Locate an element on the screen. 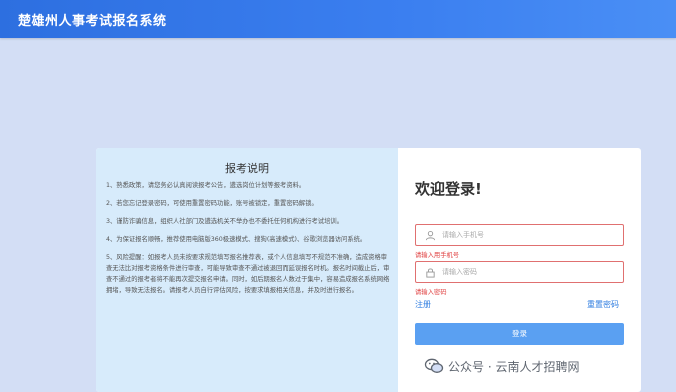  notice-item: 1、熟悉政策，请您务必认真阅读报考公告，遴选岗位计划等报考资料。 is located at coordinates (206, 185).